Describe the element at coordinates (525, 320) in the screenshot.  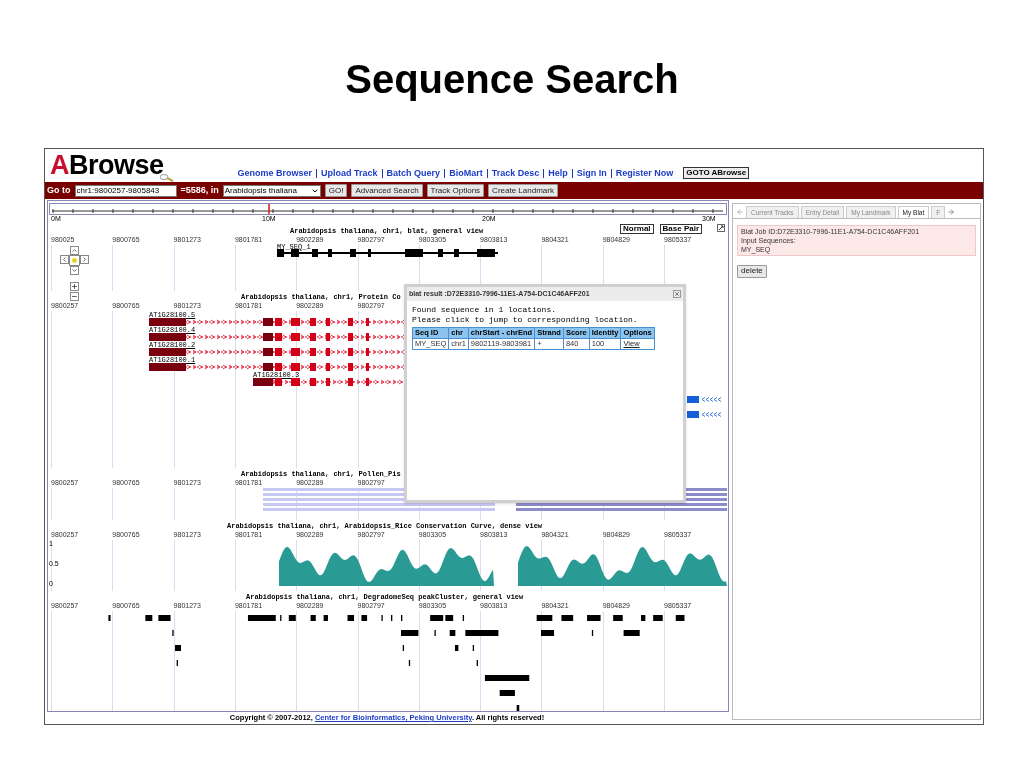
I see `dialog-message: Please click to jump to corresponding location.` at that location.